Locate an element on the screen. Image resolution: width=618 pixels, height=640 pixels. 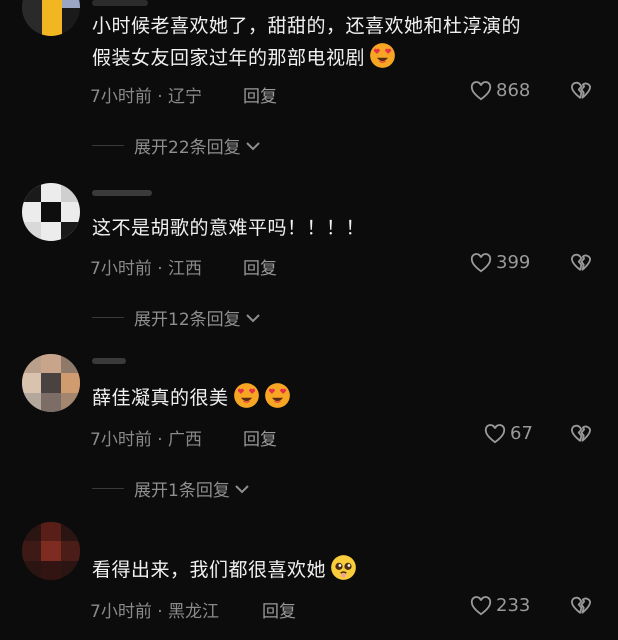
like-button: 233 is located at coordinates (500, 605).